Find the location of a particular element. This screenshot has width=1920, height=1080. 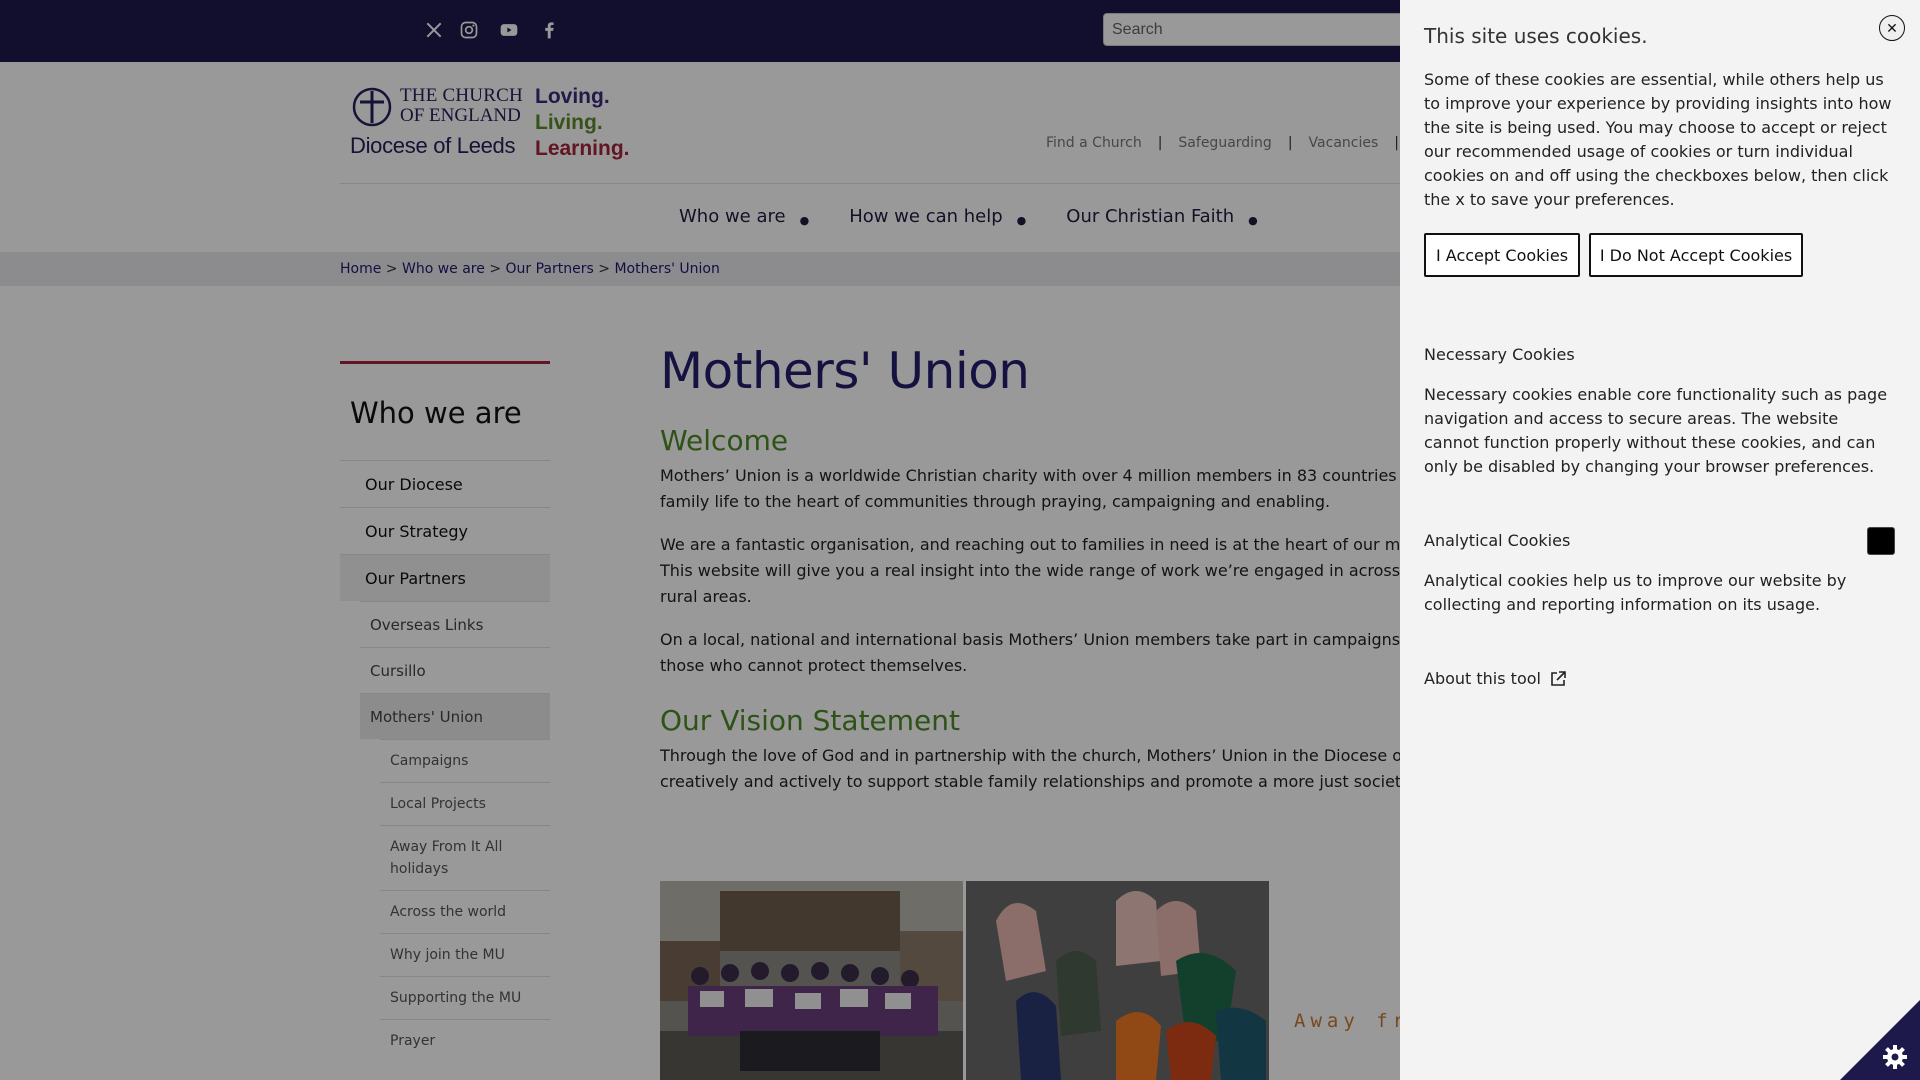

reject-cookies-button: I Do Not Accept Cookies is located at coordinates (1696, 255).